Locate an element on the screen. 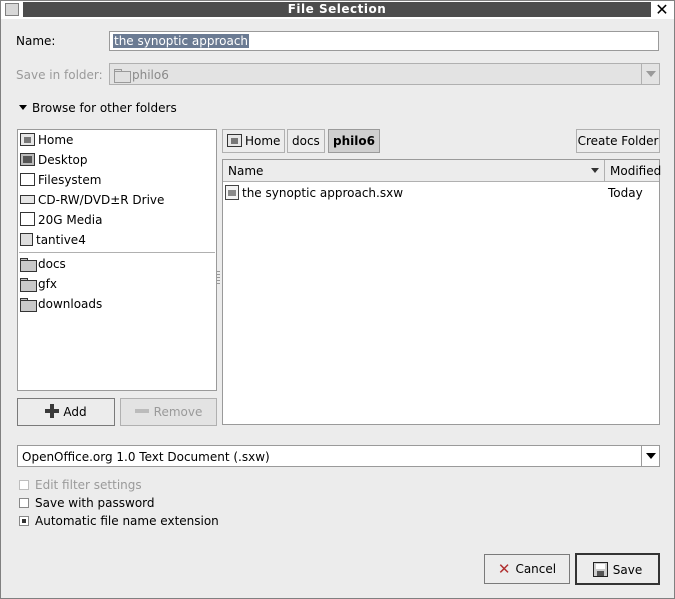 The width and height of the screenshot is (675, 599). minus-icon is located at coordinates (141, 411).